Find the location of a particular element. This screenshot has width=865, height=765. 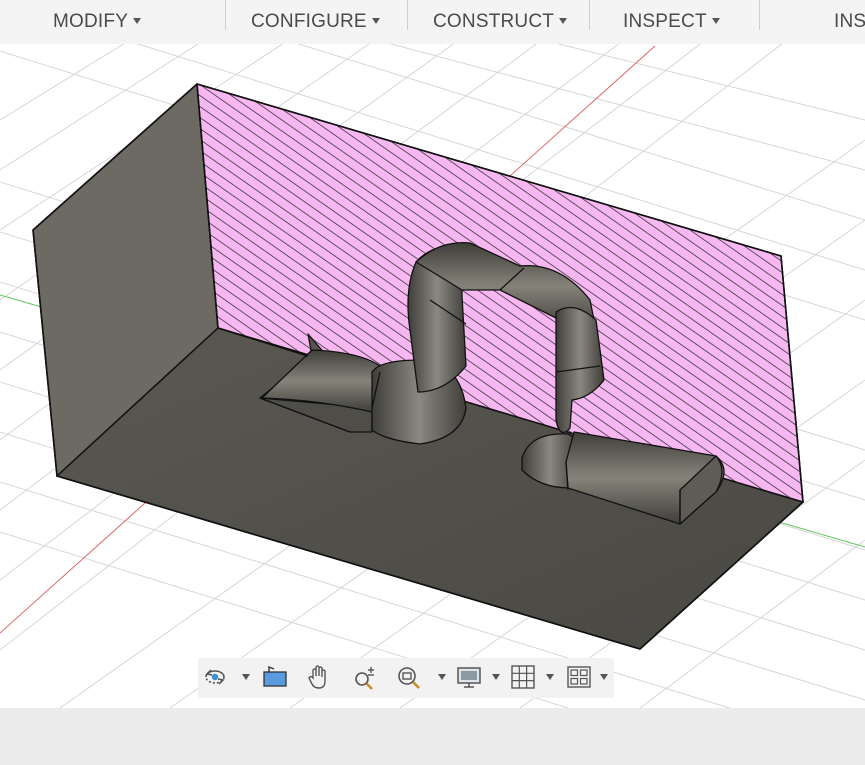

pan-button is located at coordinates (320, 678).